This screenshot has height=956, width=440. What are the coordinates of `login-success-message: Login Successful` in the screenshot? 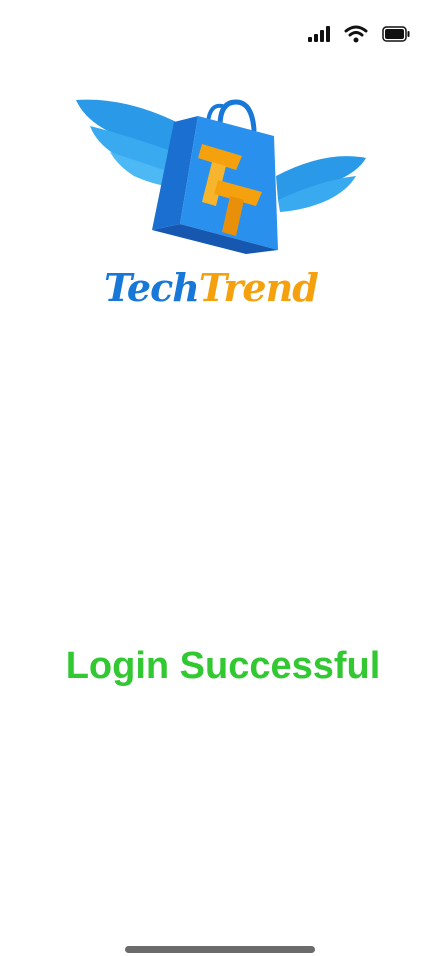 It's located at (223, 666).